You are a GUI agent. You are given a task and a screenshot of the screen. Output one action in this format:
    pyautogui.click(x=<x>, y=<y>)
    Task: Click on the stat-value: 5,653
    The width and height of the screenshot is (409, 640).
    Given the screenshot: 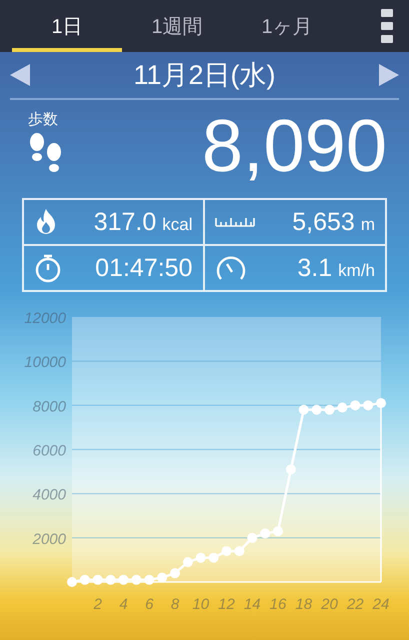 What is the action you would take?
    pyautogui.click(x=323, y=222)
    